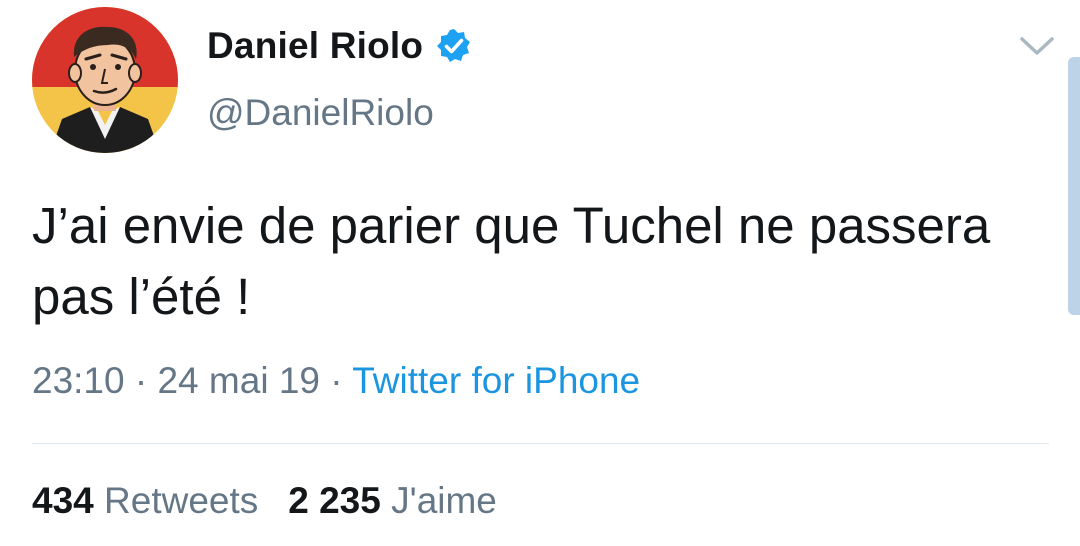  I want to click on chevron-down-icon, so click(1037, 47).